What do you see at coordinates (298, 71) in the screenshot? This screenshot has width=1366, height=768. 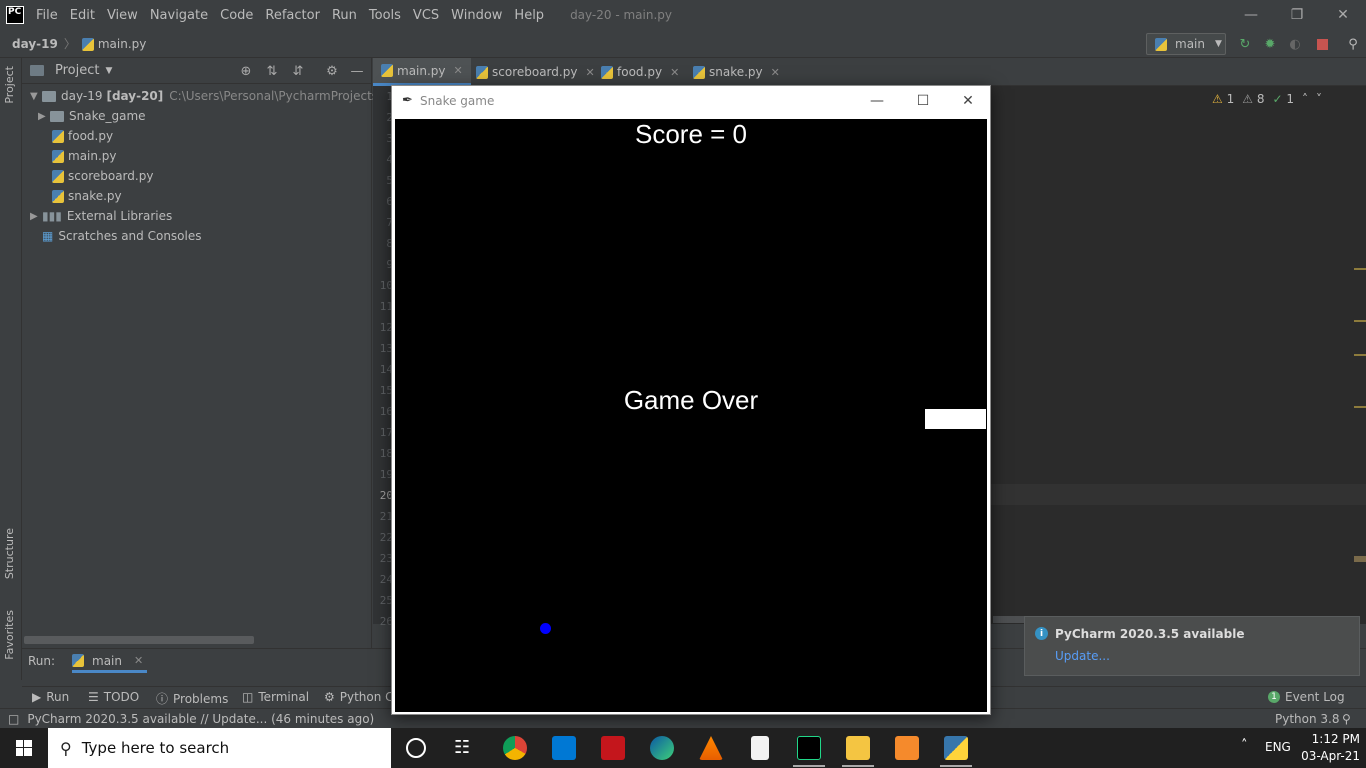 I see `collapse-all-icon: ⇵` at bounding box center [298, 71].